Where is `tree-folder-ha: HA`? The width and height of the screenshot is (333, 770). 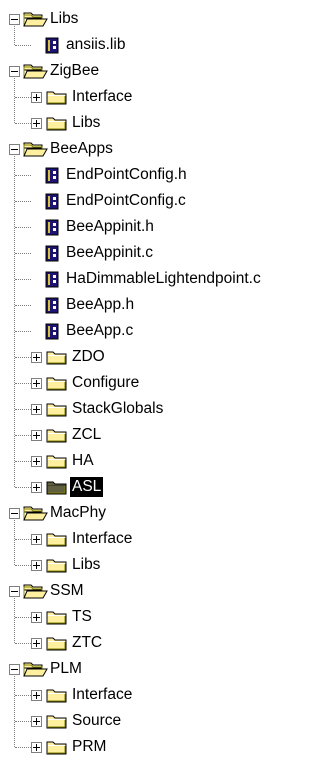
tree-folder-ha: HA is located at coordinates (70, 461).